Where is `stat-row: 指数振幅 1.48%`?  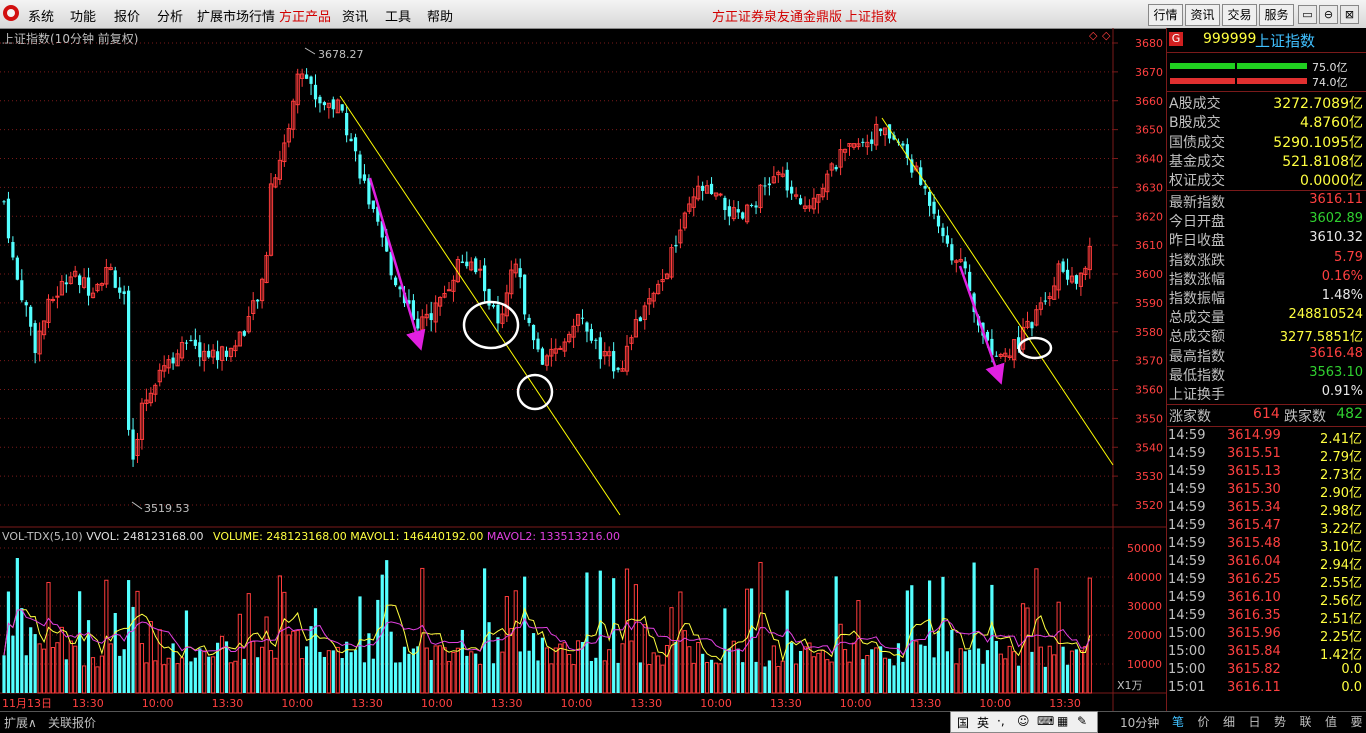
stat-row: 指数振幅 1.48% is located at coordinates (1266, 297).